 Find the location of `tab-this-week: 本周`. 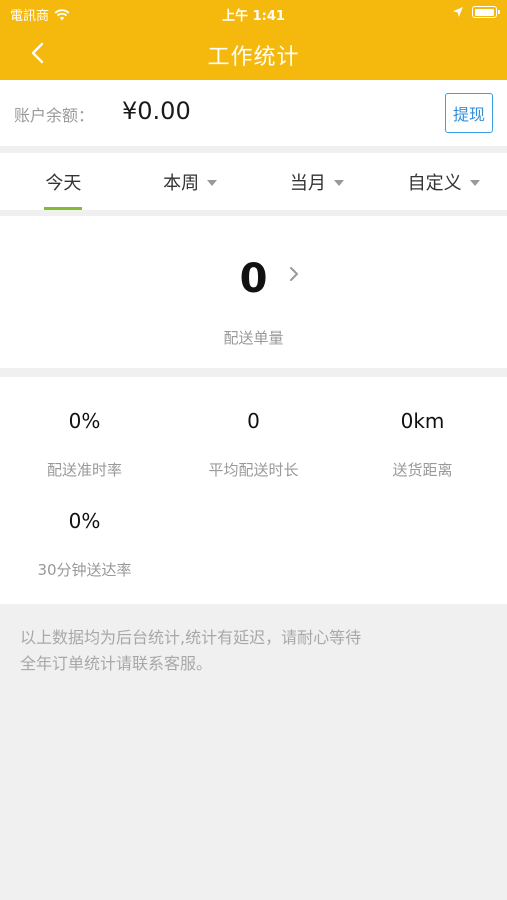

tab-this-week: 本周 is located at coordinates (190, 181).